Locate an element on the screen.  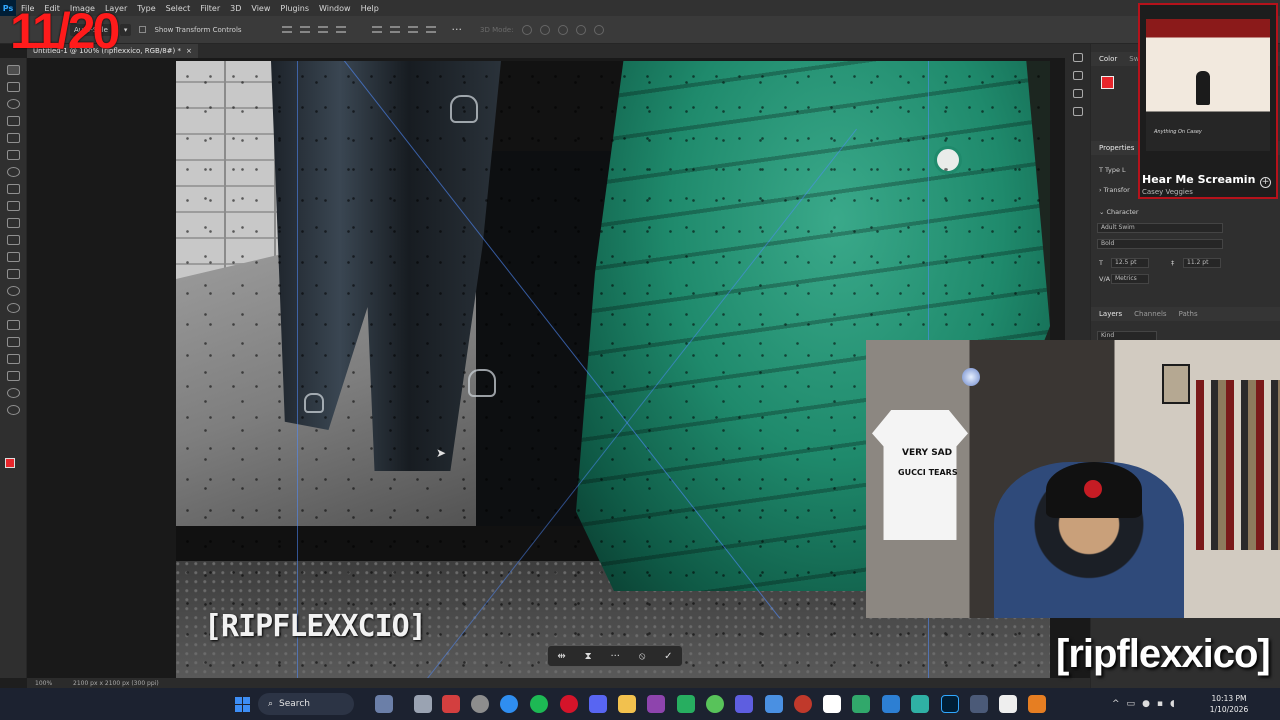
show-transform-checkbox is located at coordinates (143, 29).